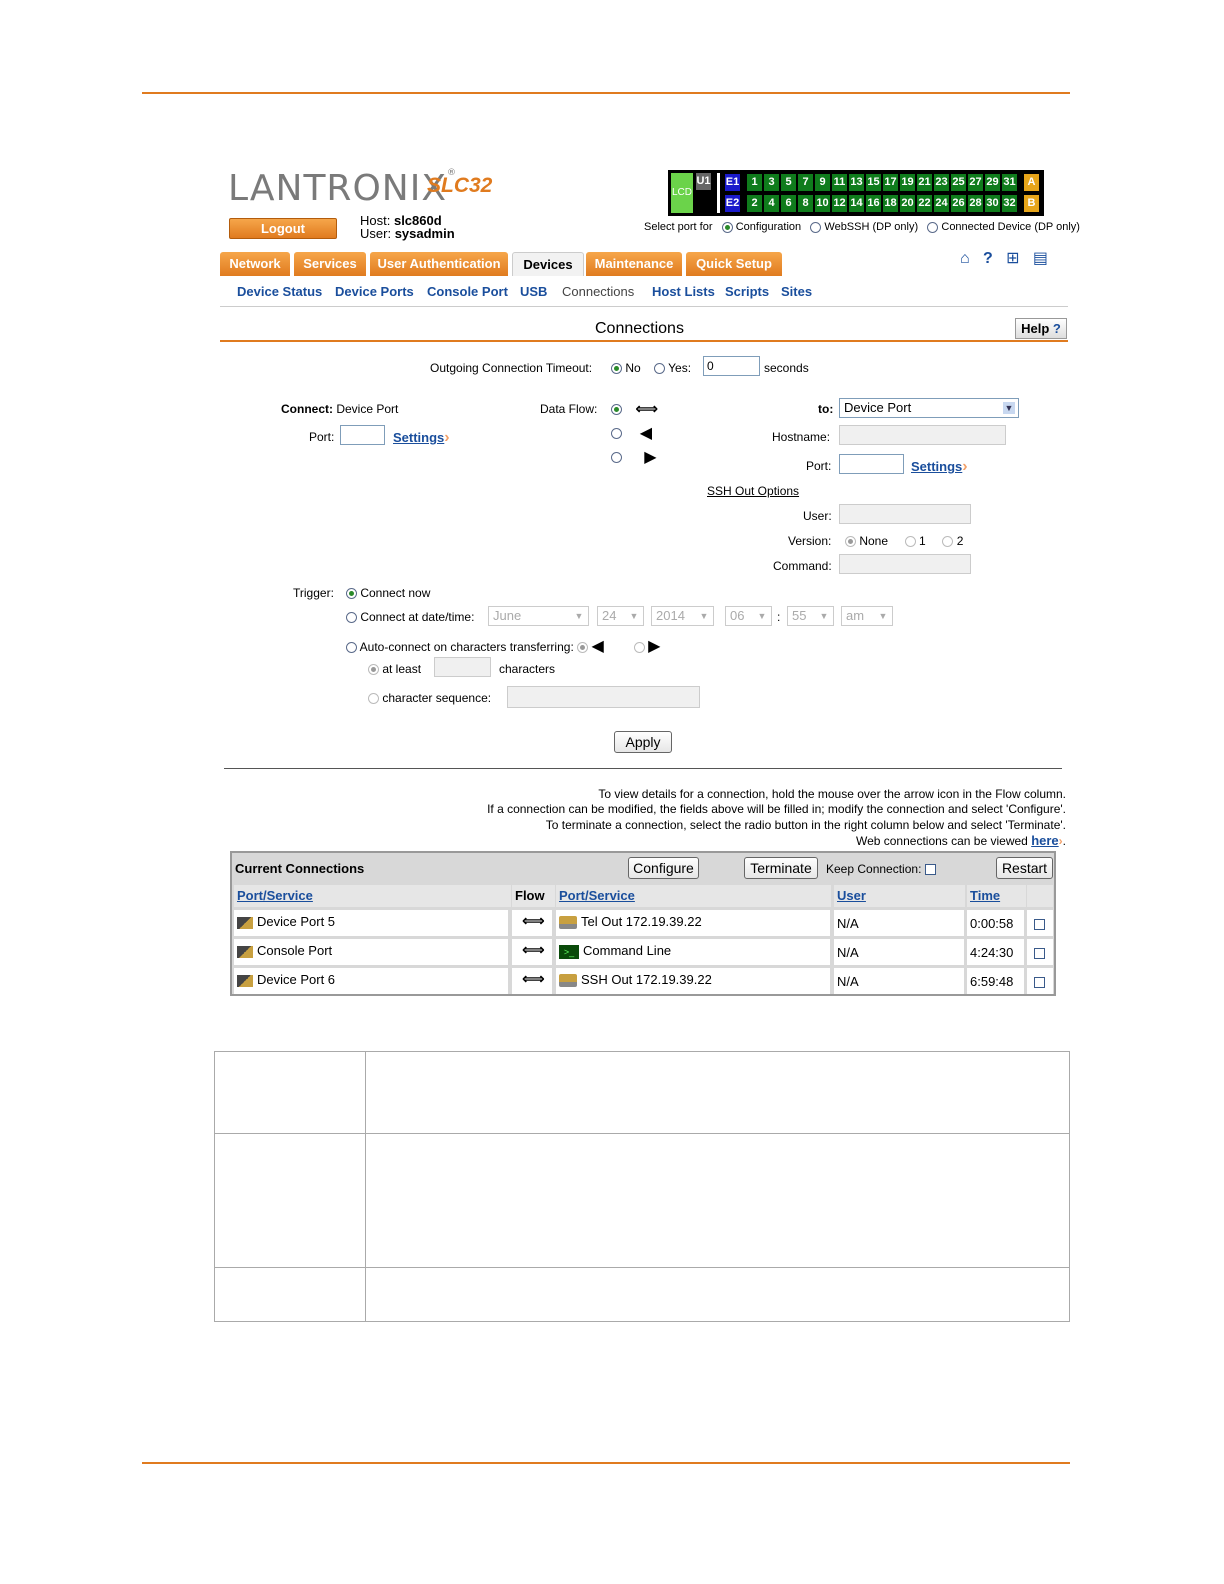  What do you see at coordinates (351, 618) in the screenshot?
I see `connect-at-radio` at bounding box center [351, 618].